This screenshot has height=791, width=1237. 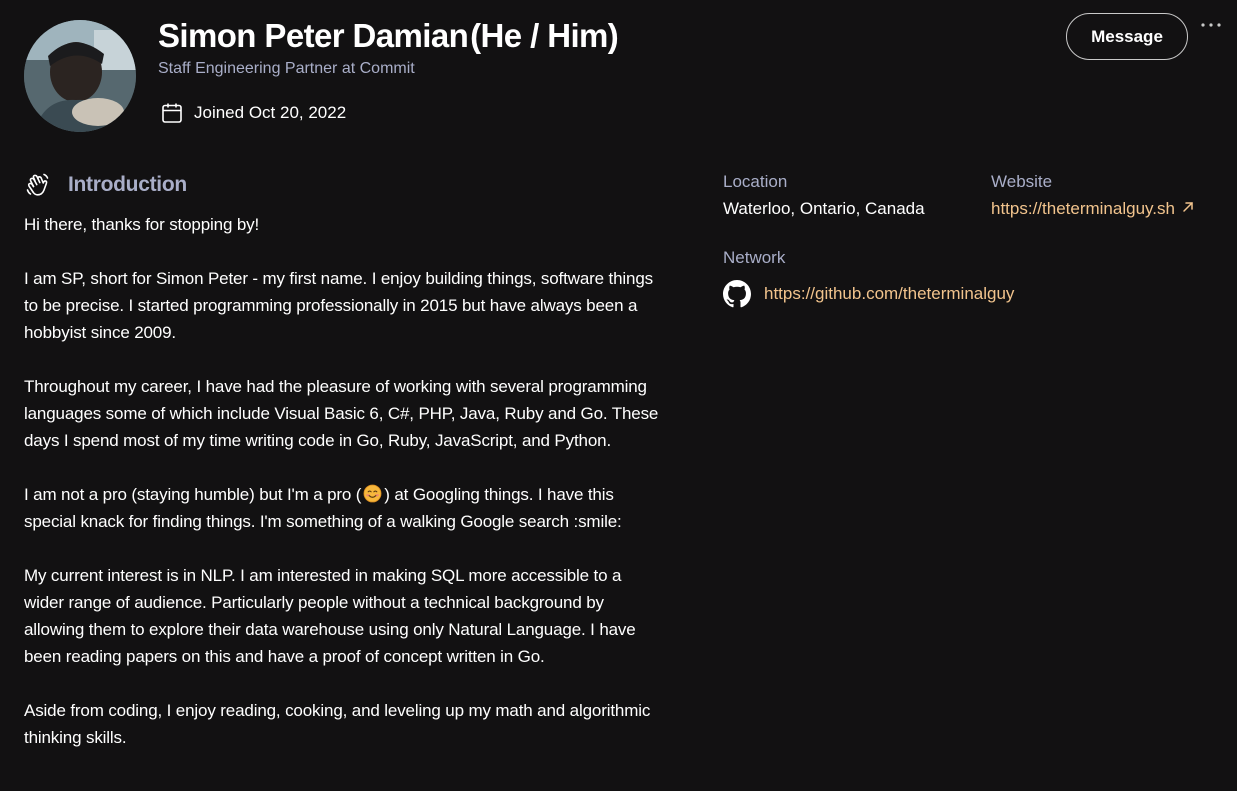 I want to click on website-link: https://theterminalguy.sh, so click(x=1083, y=208).